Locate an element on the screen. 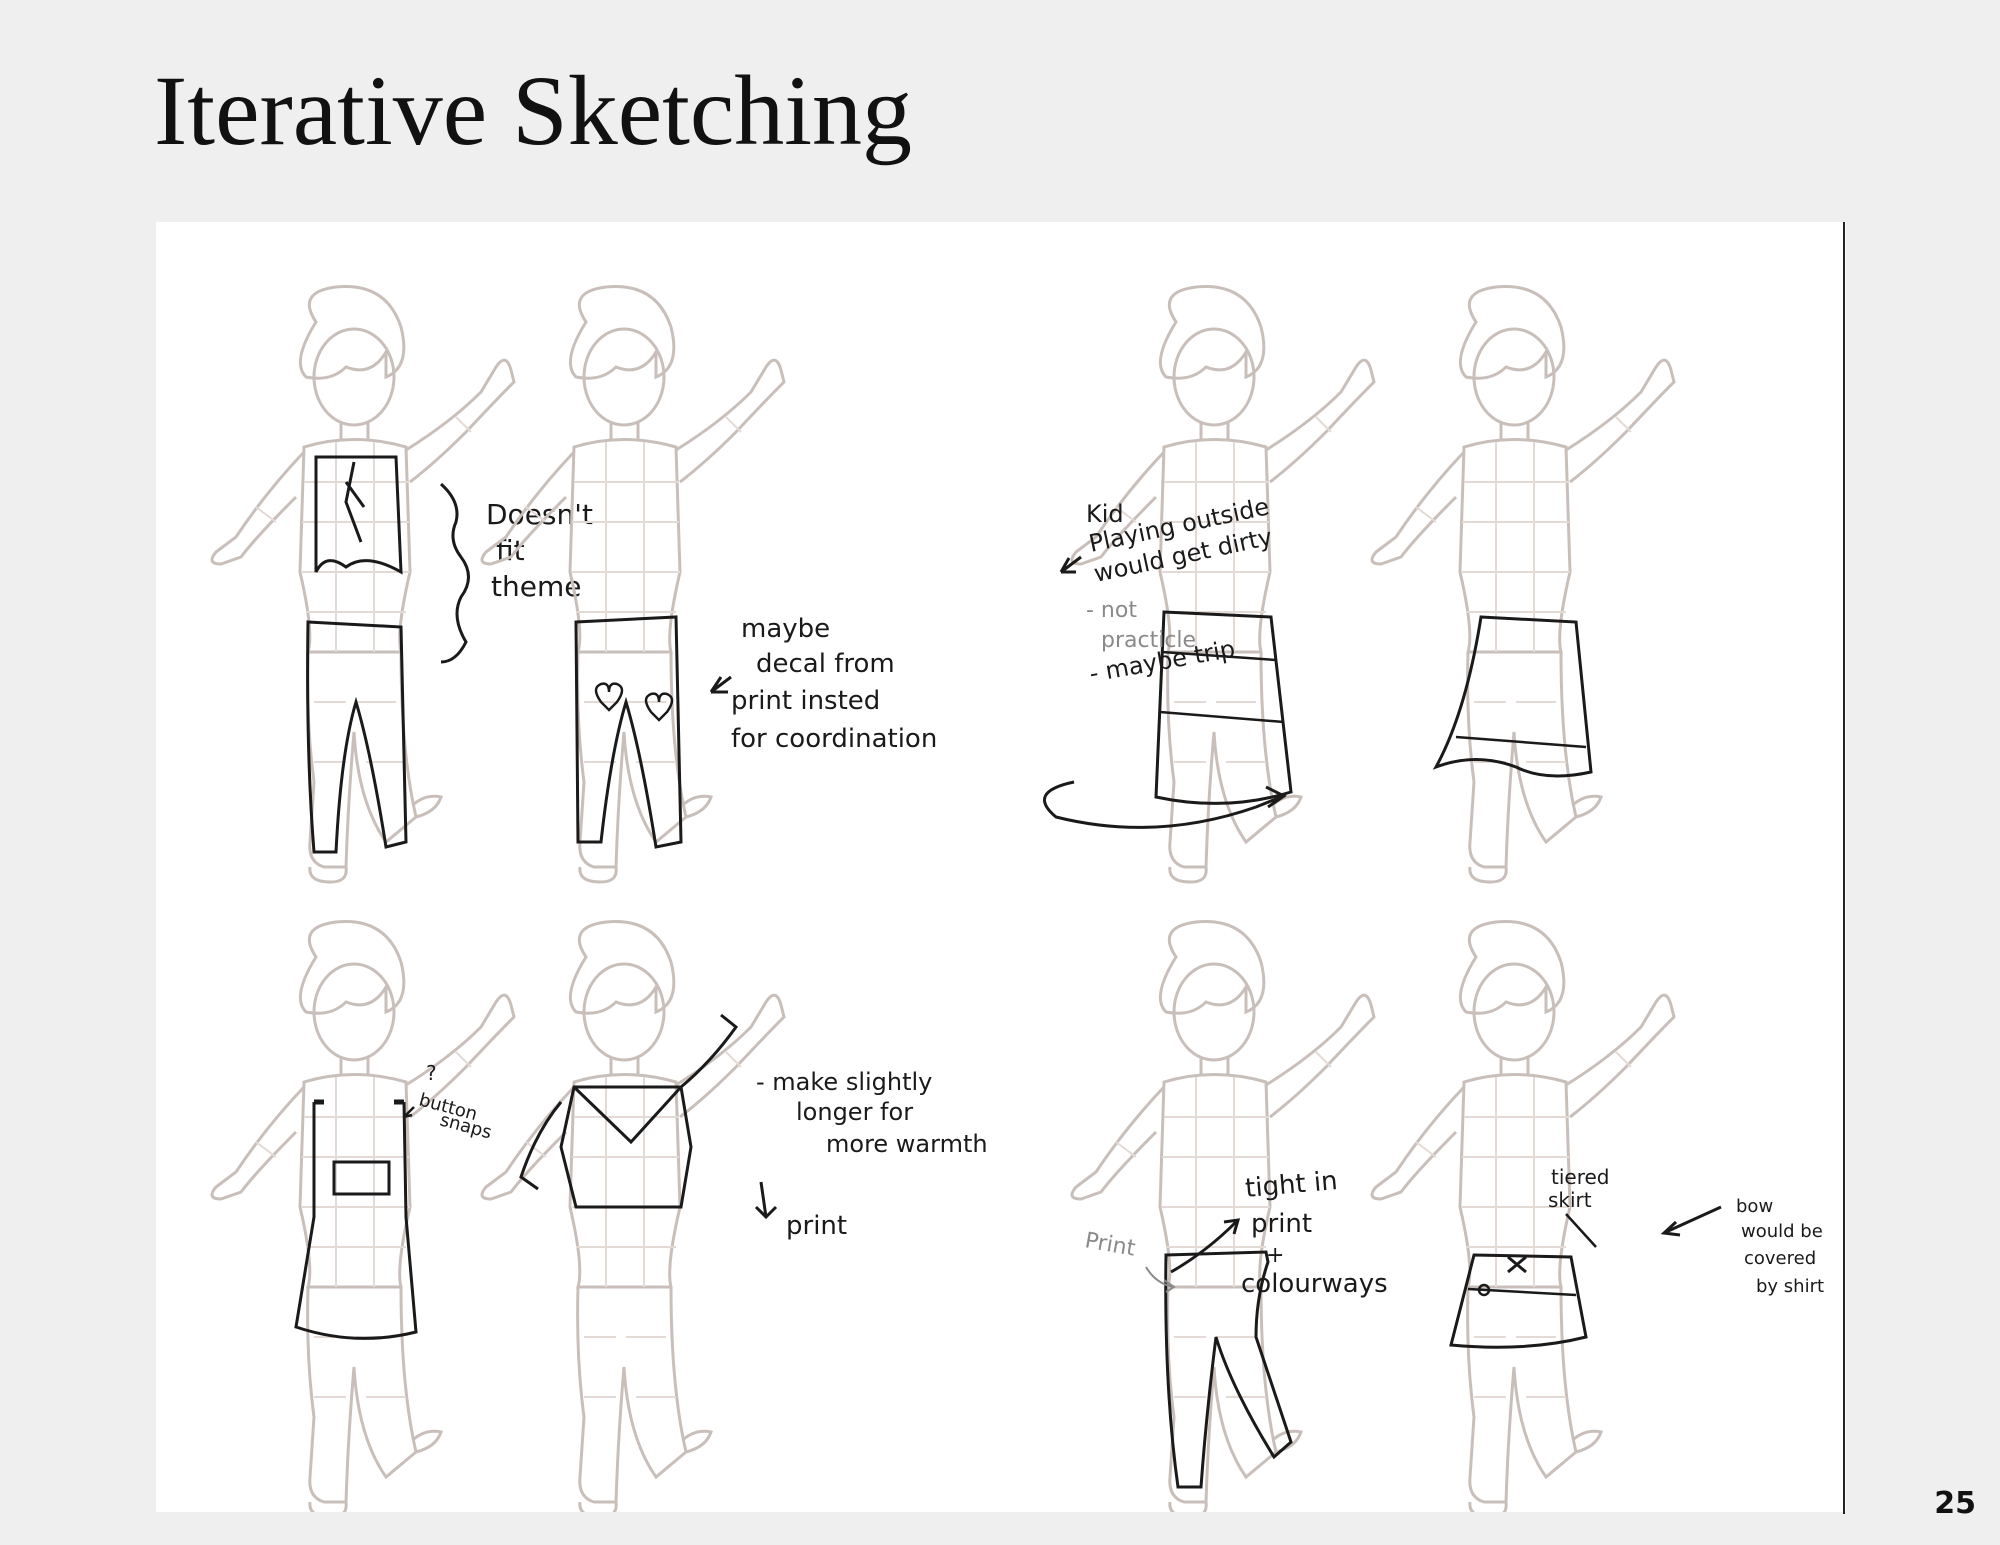 This screenshot has width=2000, height=1545. note-longer-for: longer for is located at coordinates (854, 1112).